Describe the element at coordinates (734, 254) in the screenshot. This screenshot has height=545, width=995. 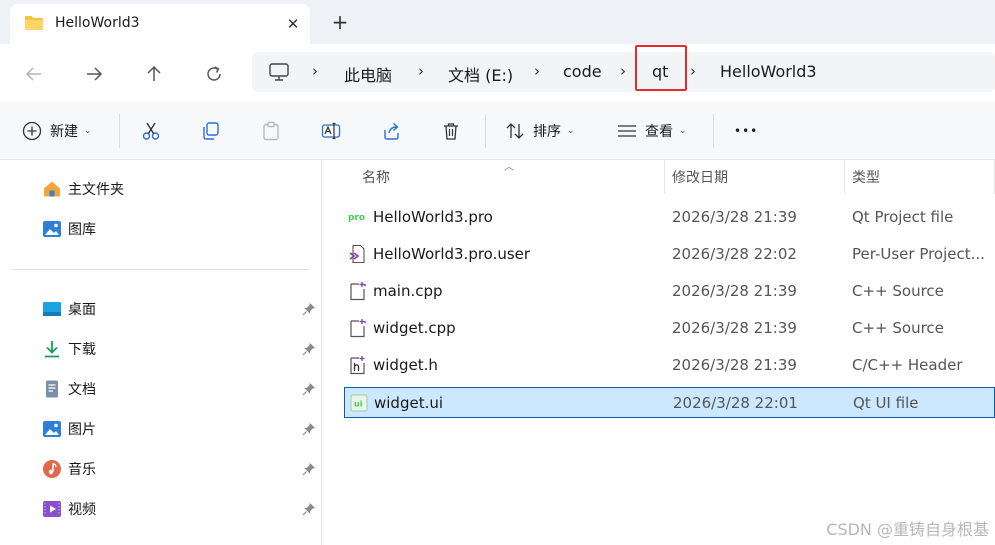
I see `file-date: 2026/3/28 22:02` at that location.